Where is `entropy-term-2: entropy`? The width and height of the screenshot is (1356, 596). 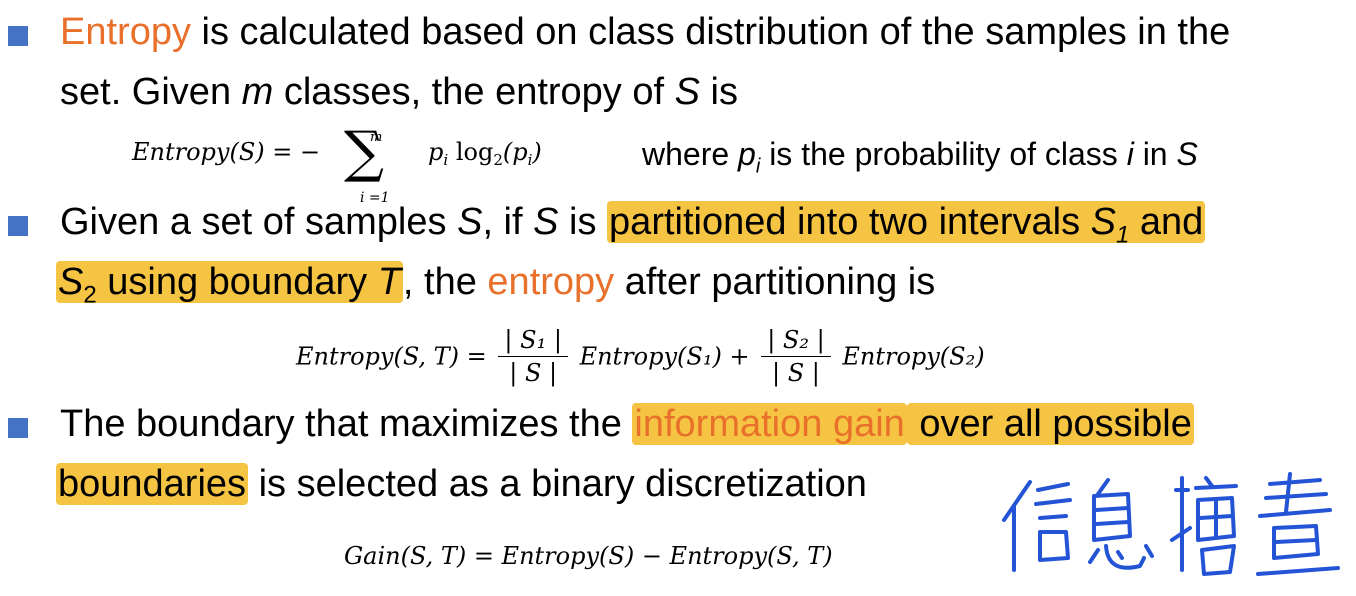 entropy-term-2: entropy is located at coordinates (551, 282).